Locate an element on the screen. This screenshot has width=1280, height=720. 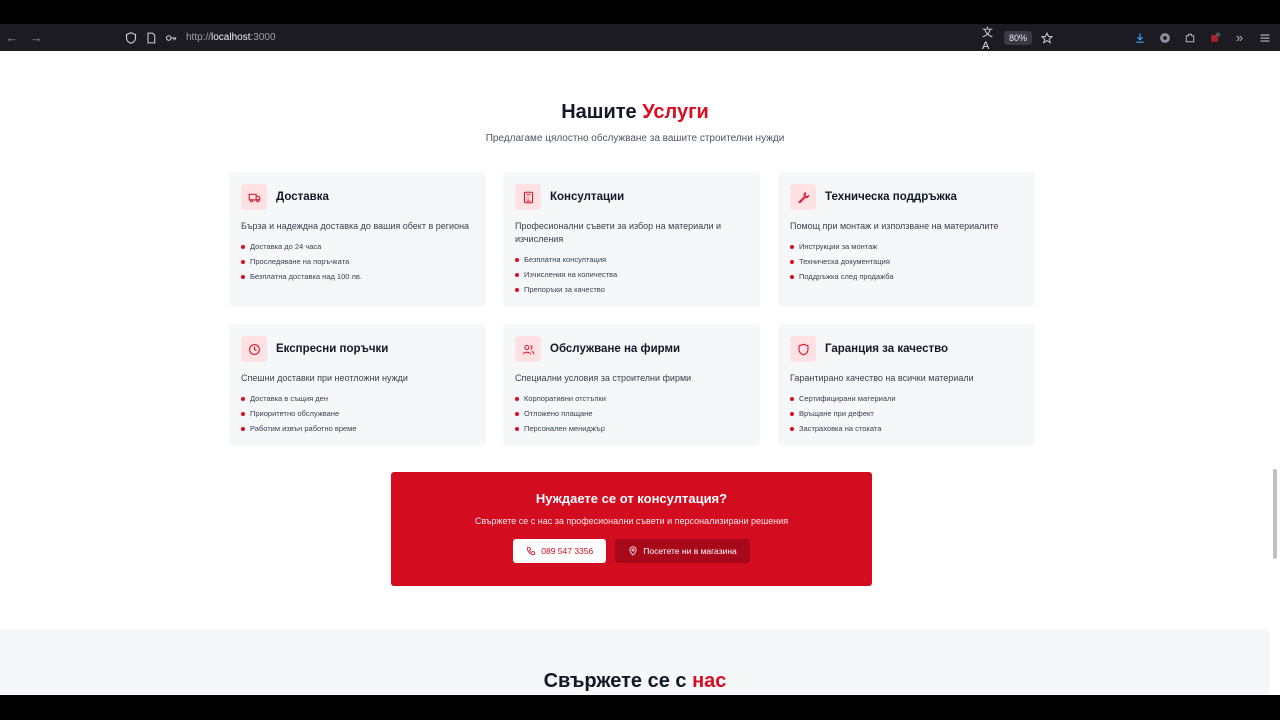
card-description: Специални условия за строителни фирми is located at coordinates (603, 378).